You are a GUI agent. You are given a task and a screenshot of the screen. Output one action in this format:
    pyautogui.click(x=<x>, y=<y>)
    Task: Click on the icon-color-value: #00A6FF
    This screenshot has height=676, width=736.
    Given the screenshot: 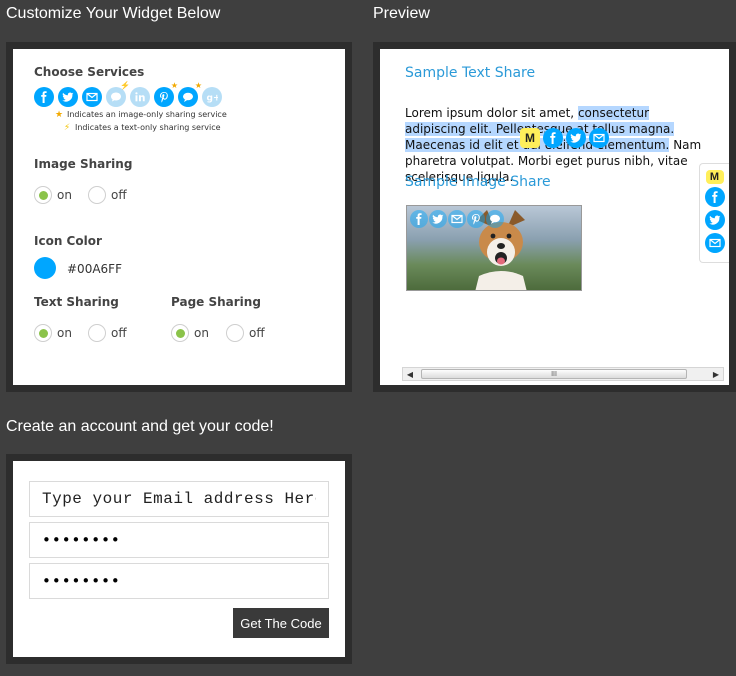 What is the action you would take?
    pyautogui.click(x=94, y=269)
    